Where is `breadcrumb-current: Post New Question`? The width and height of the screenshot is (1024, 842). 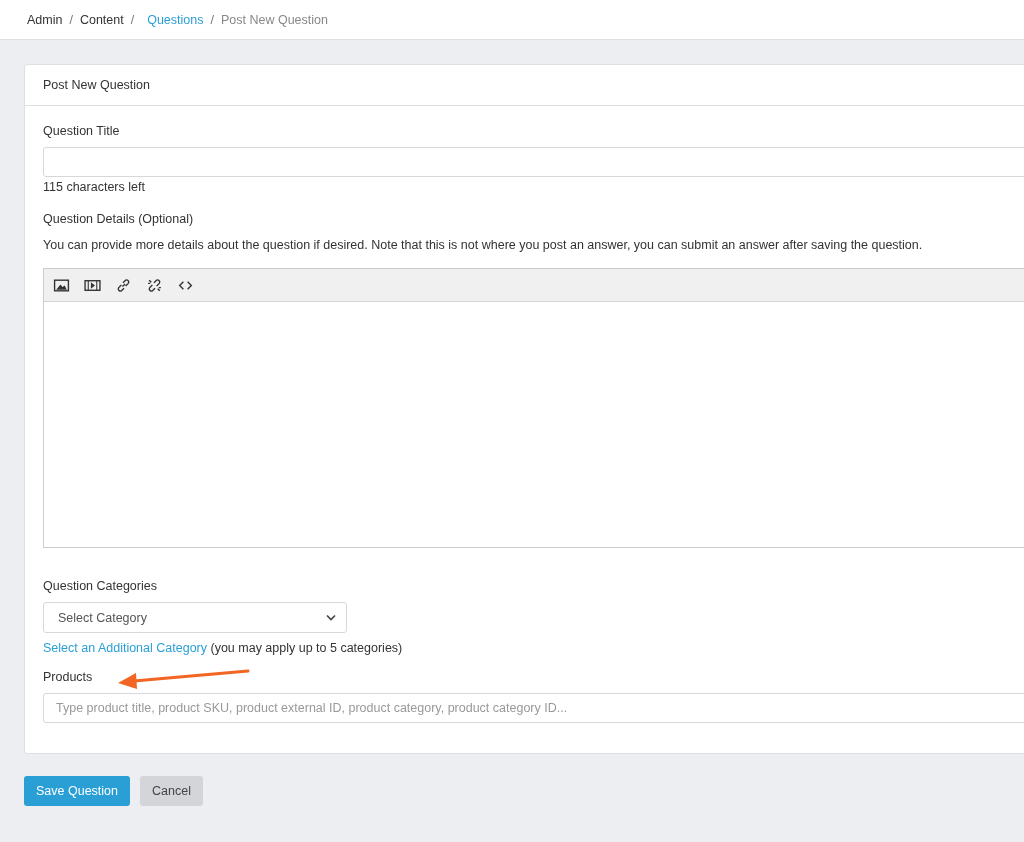 breadcrumb-current: Post New Question is located at coordinates (274, 19).